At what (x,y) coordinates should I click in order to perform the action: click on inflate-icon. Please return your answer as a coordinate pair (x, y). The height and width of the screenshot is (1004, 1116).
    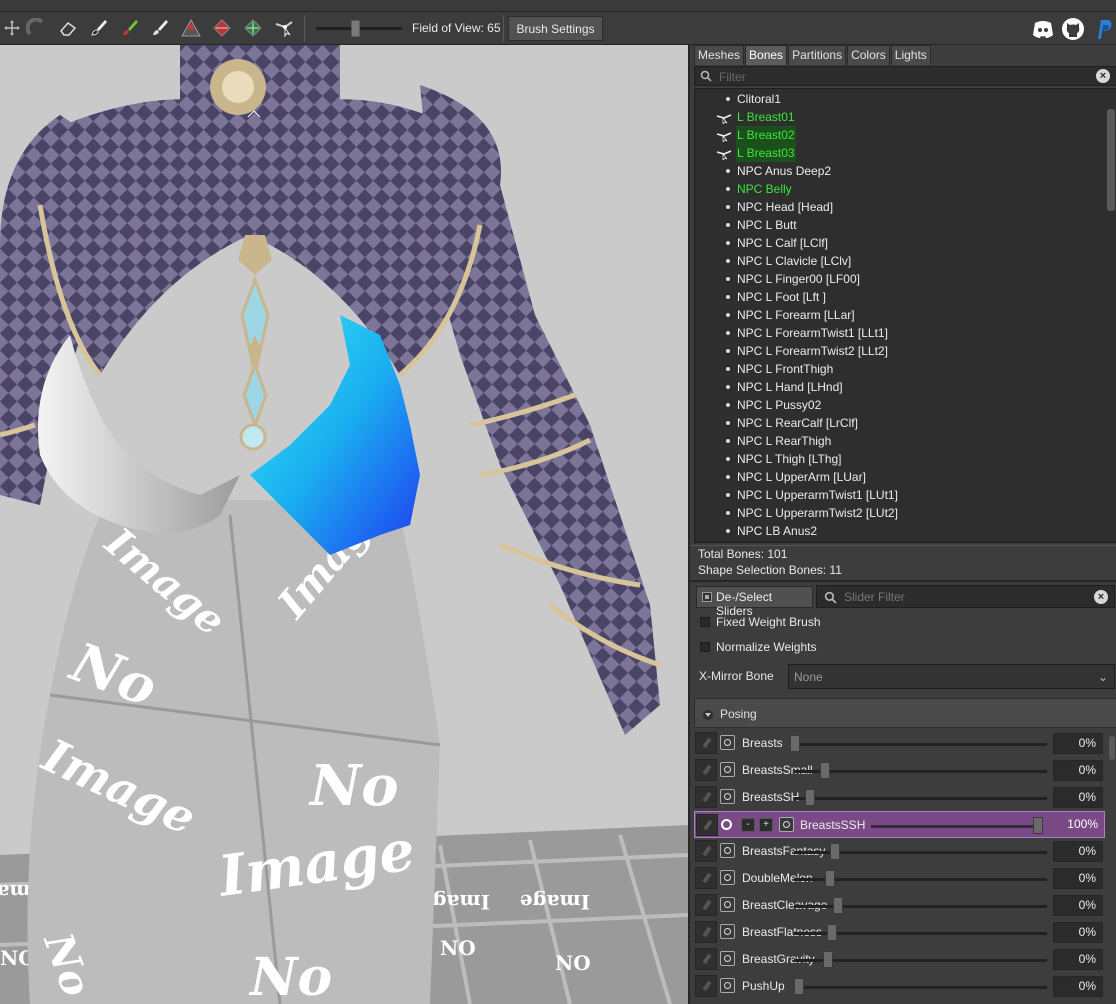
    Looking at the image, I should click on (191, 28).